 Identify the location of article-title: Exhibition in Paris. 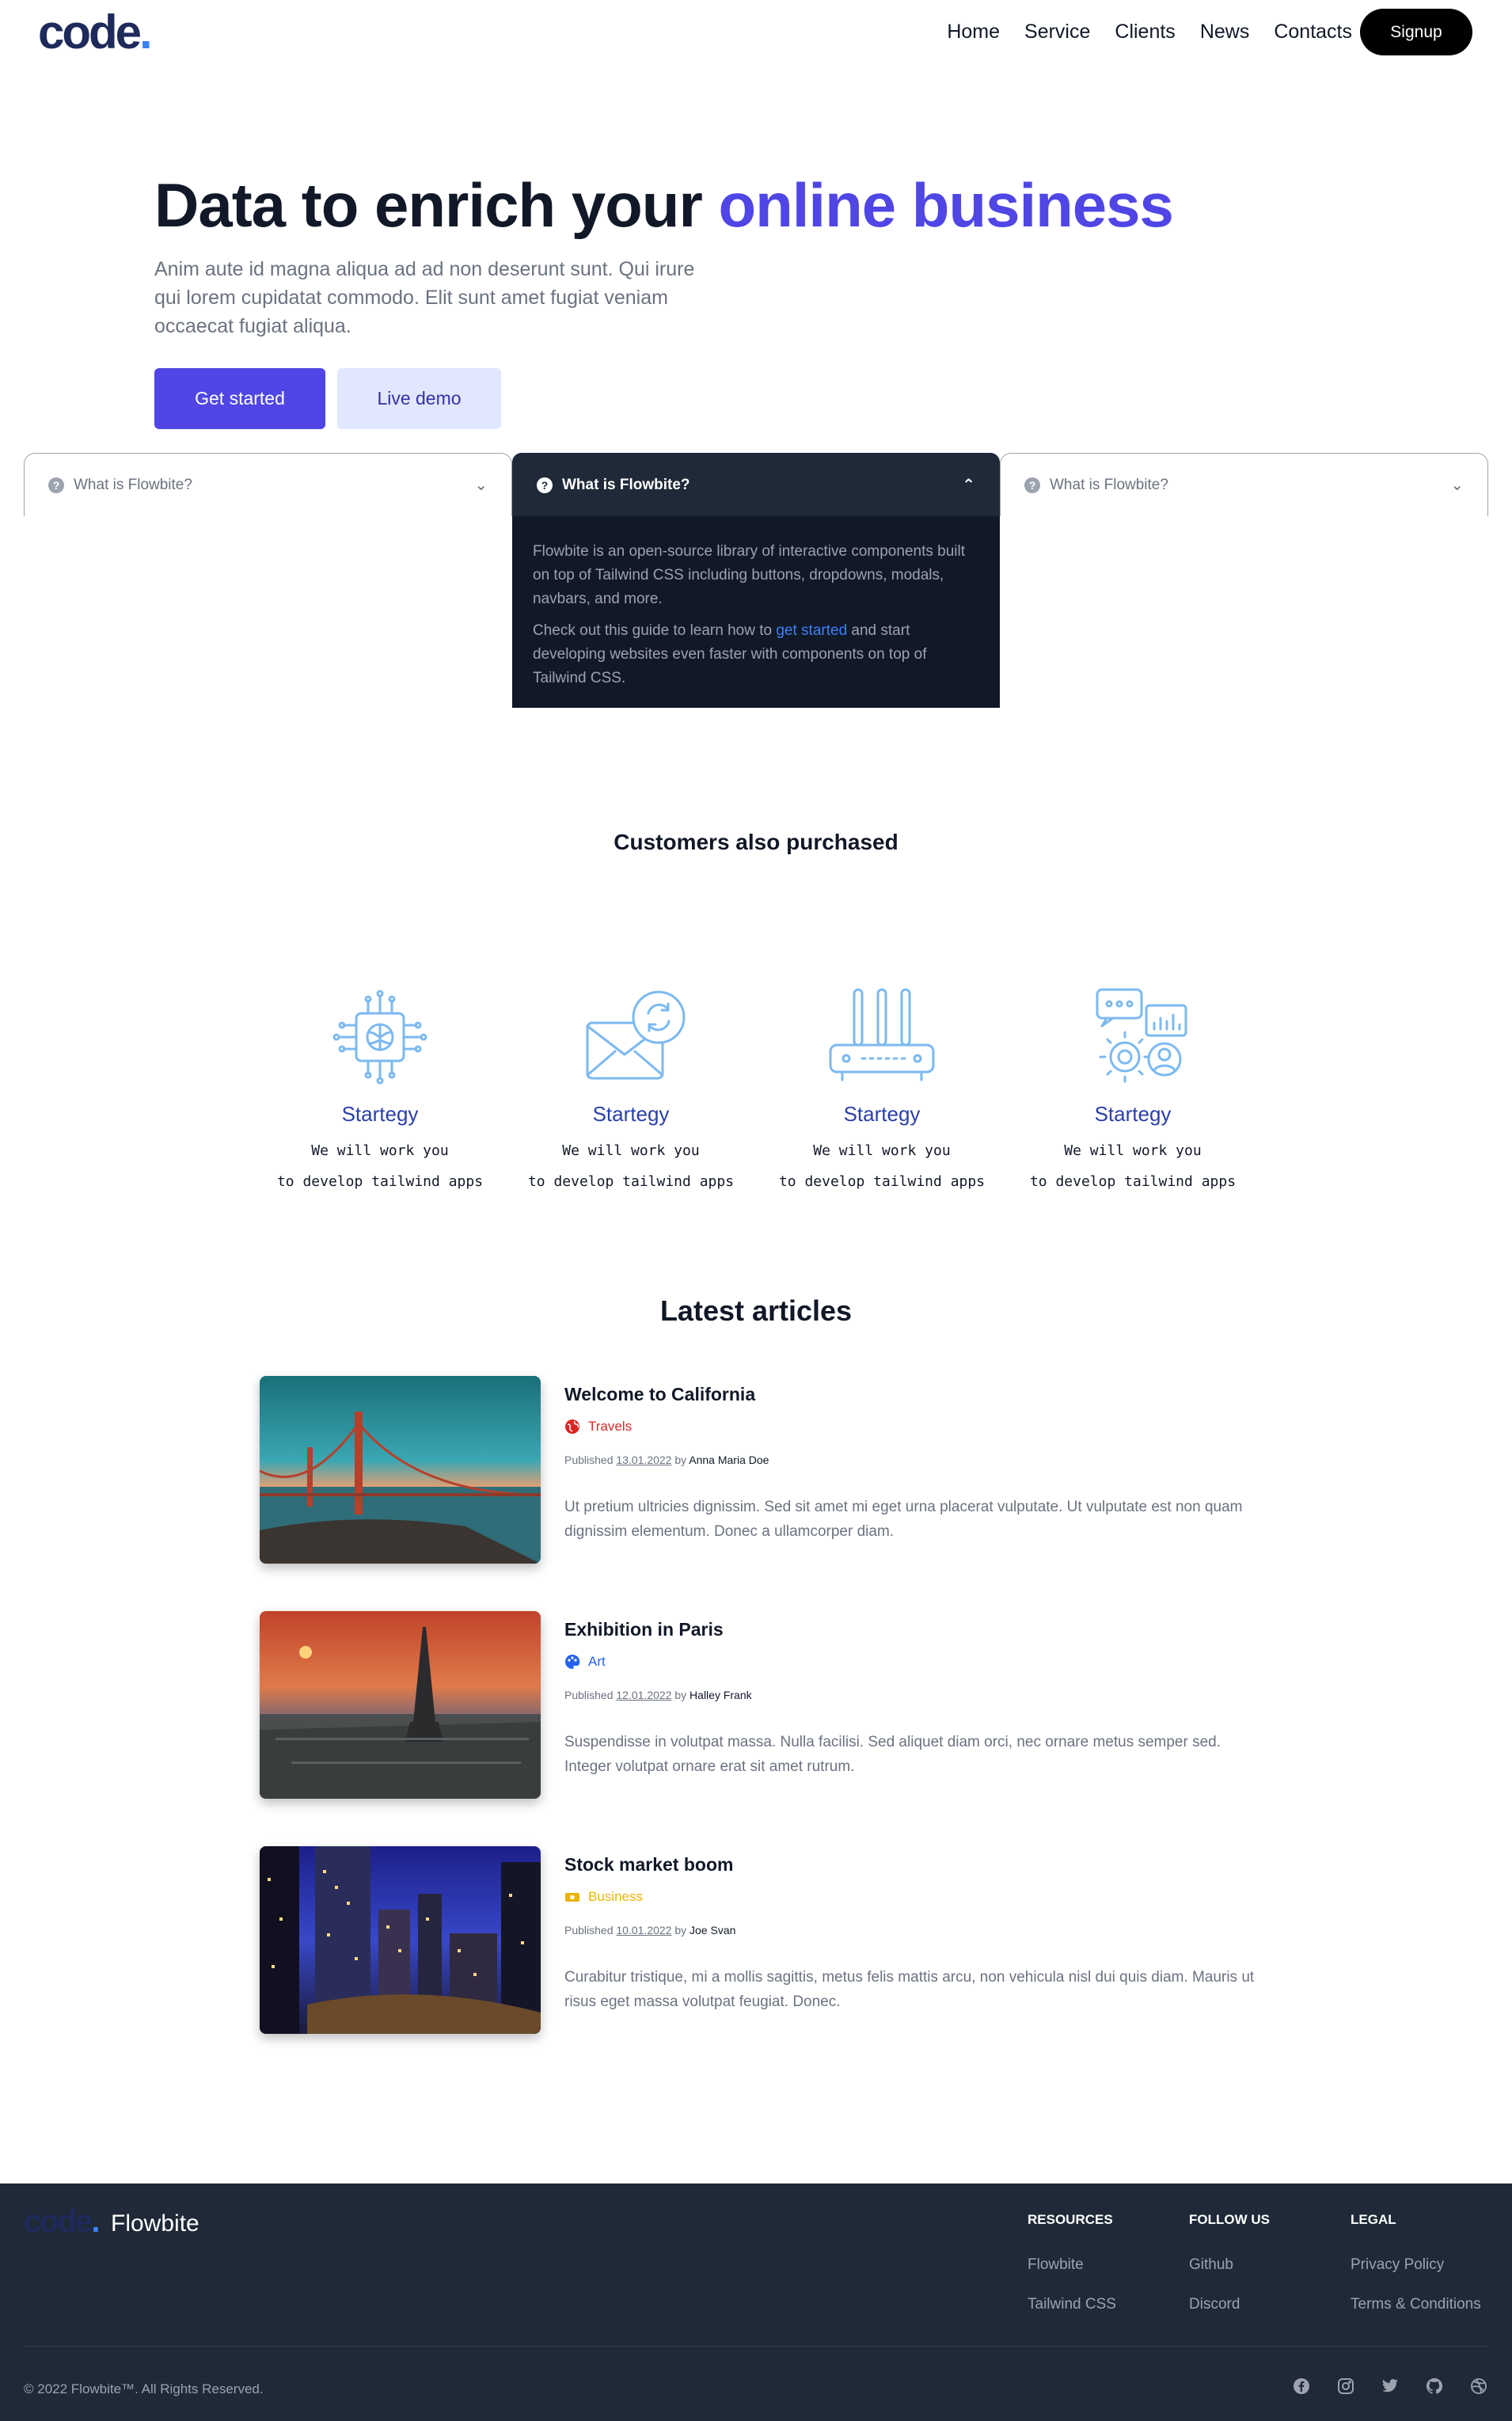
(644, 1629).